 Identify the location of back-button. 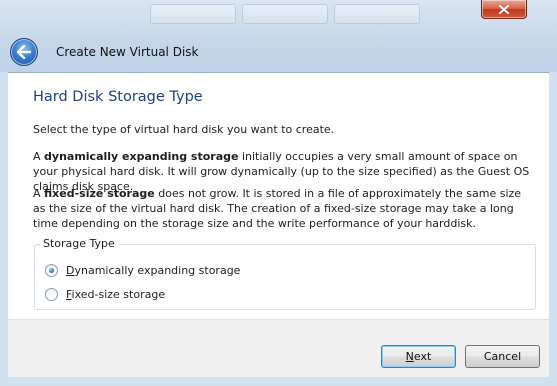
(24, 52).